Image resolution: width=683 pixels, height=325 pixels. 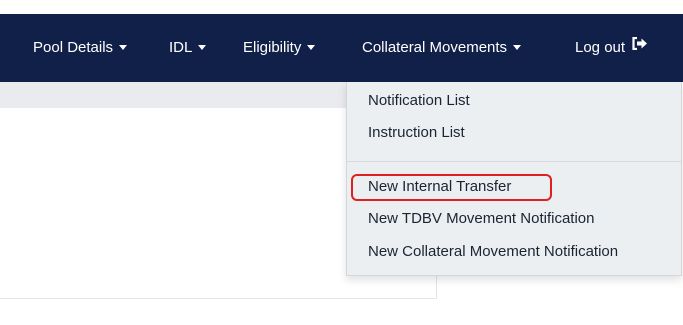 I want to click on logout-link: Log out, so click(x=611, y=48).